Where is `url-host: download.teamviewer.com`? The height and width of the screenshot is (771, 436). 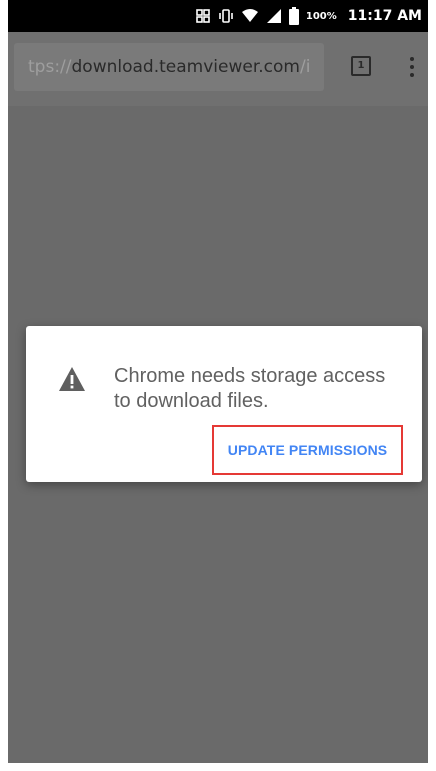 url-host: download.teamviewer.com is located at coordinates (185, 67).